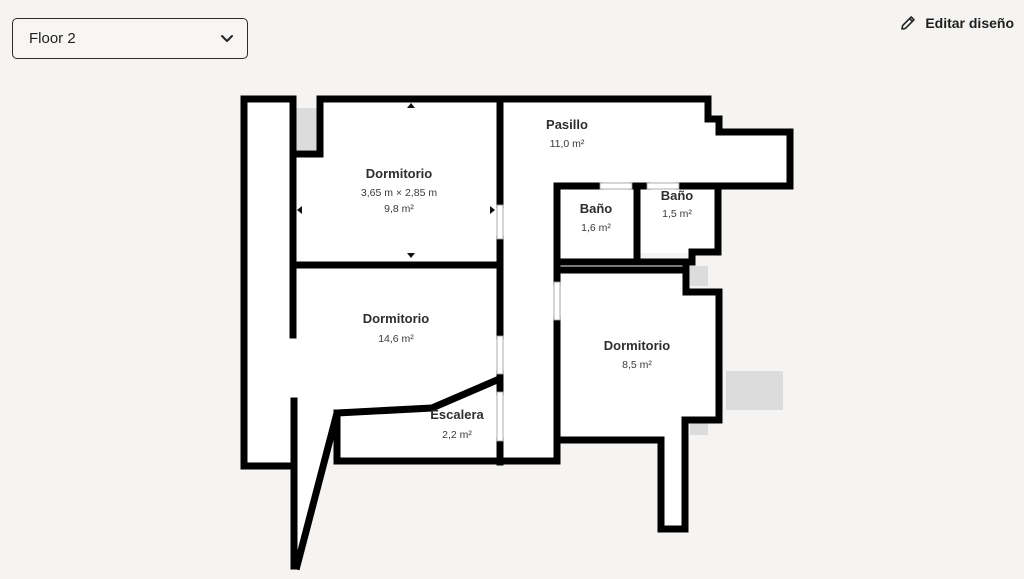 The width and height of the screenshot is (1024, 579). Describe the element at coordinates (399, 193) in the screenshot. I see `dims-dormitorio-top: 3,65 m × 2,85 m` at that location.